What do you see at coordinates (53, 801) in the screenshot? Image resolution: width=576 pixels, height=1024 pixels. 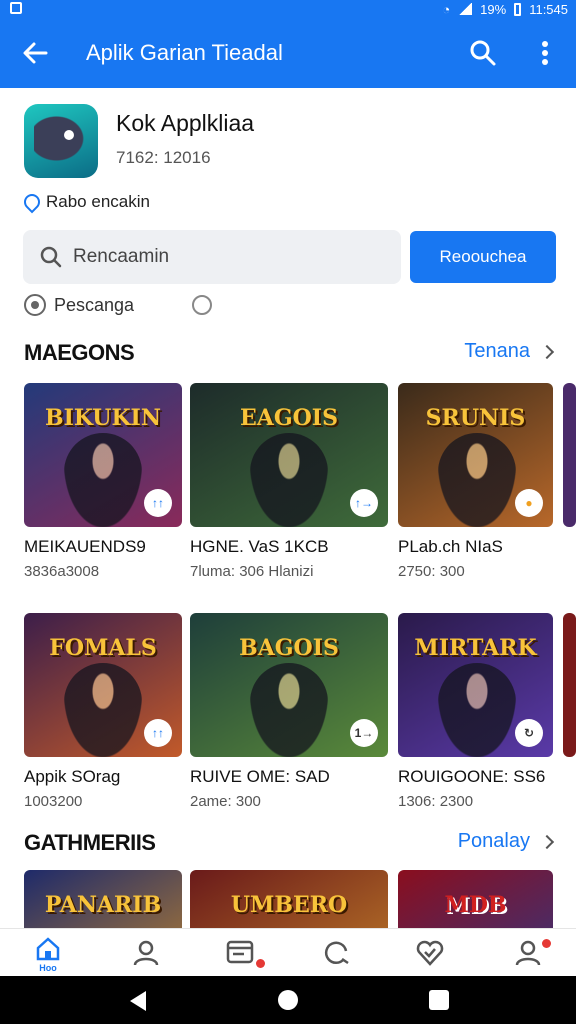 I see `game-meta: 1003200` at bounding box center [53, 801].